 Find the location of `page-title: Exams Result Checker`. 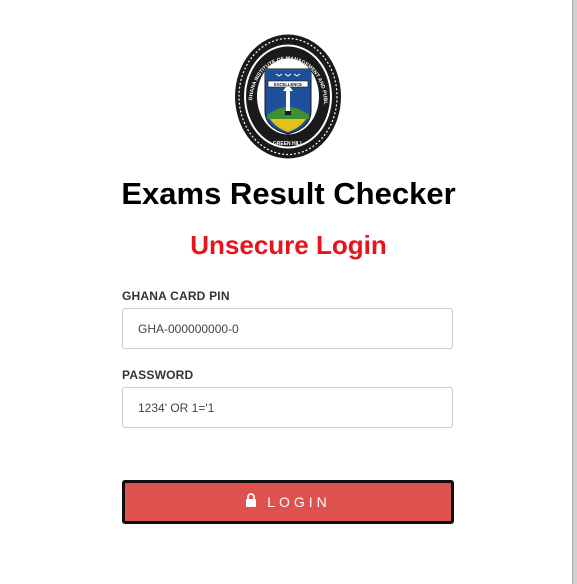

page-title: Exams Result Checker is located at coordinates (288, 193).